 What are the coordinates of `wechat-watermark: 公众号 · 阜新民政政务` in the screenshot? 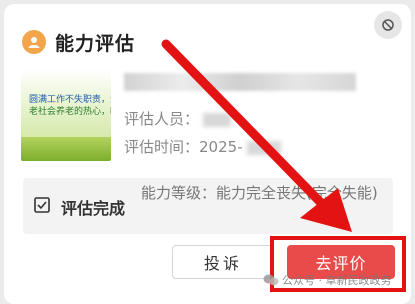 It's located at (327, 280).